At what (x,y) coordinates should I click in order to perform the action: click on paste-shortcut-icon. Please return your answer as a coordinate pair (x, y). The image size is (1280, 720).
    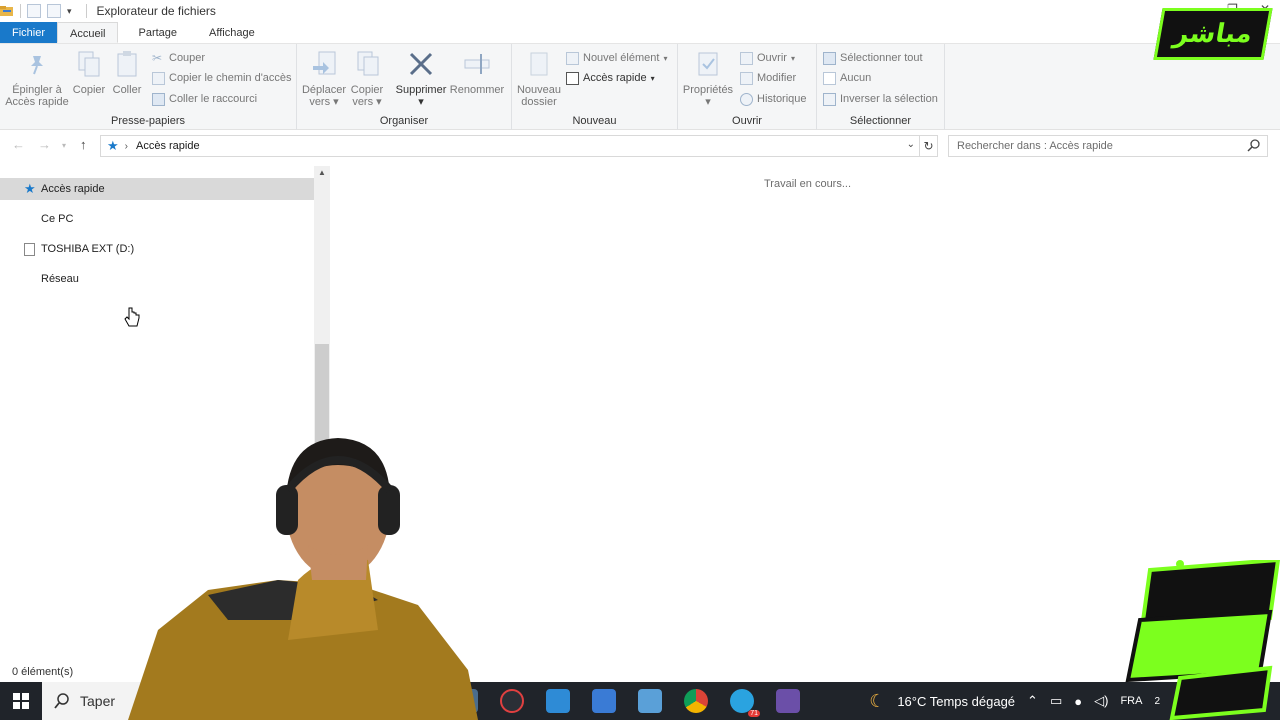
    Looking at the image, I should click on (158, 99).